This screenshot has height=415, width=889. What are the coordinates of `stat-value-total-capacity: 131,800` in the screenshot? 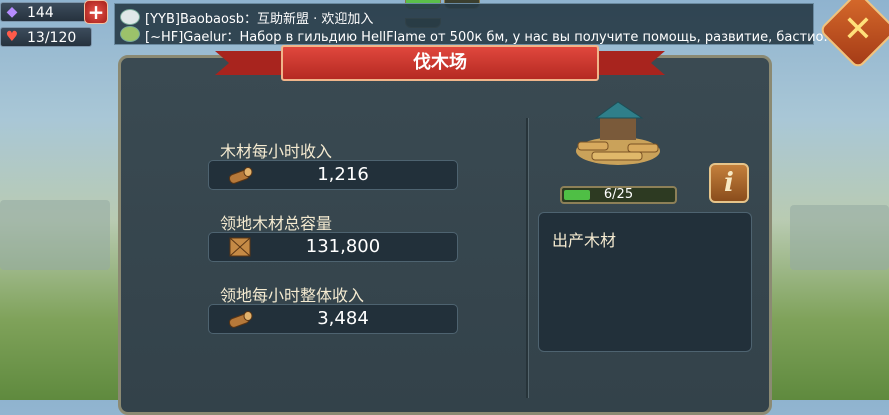 It's located at (333, 247).